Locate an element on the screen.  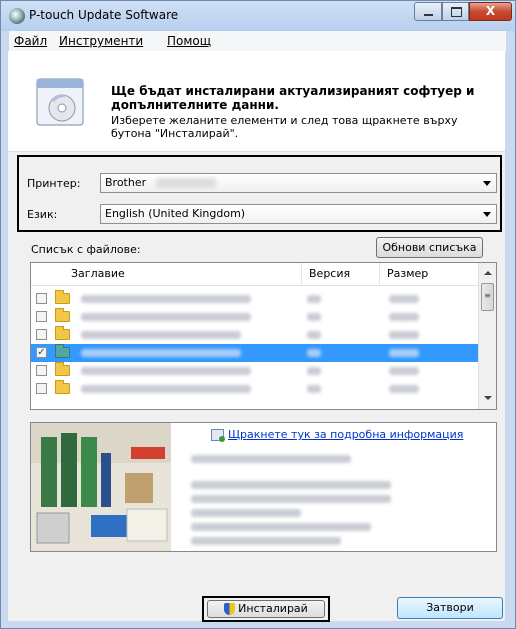
minimize-icon is located at coordinates (428, 15).